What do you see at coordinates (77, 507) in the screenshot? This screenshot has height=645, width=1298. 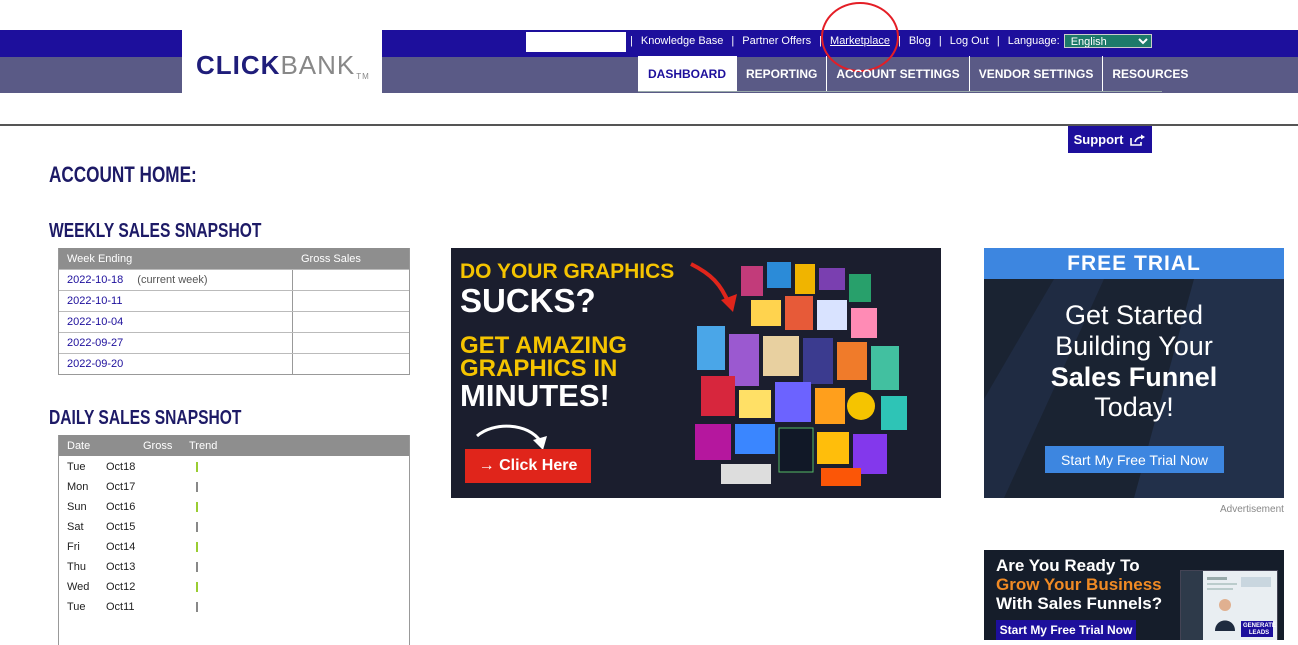 I see `day-name: Sun` at bounding box center [77, 507].